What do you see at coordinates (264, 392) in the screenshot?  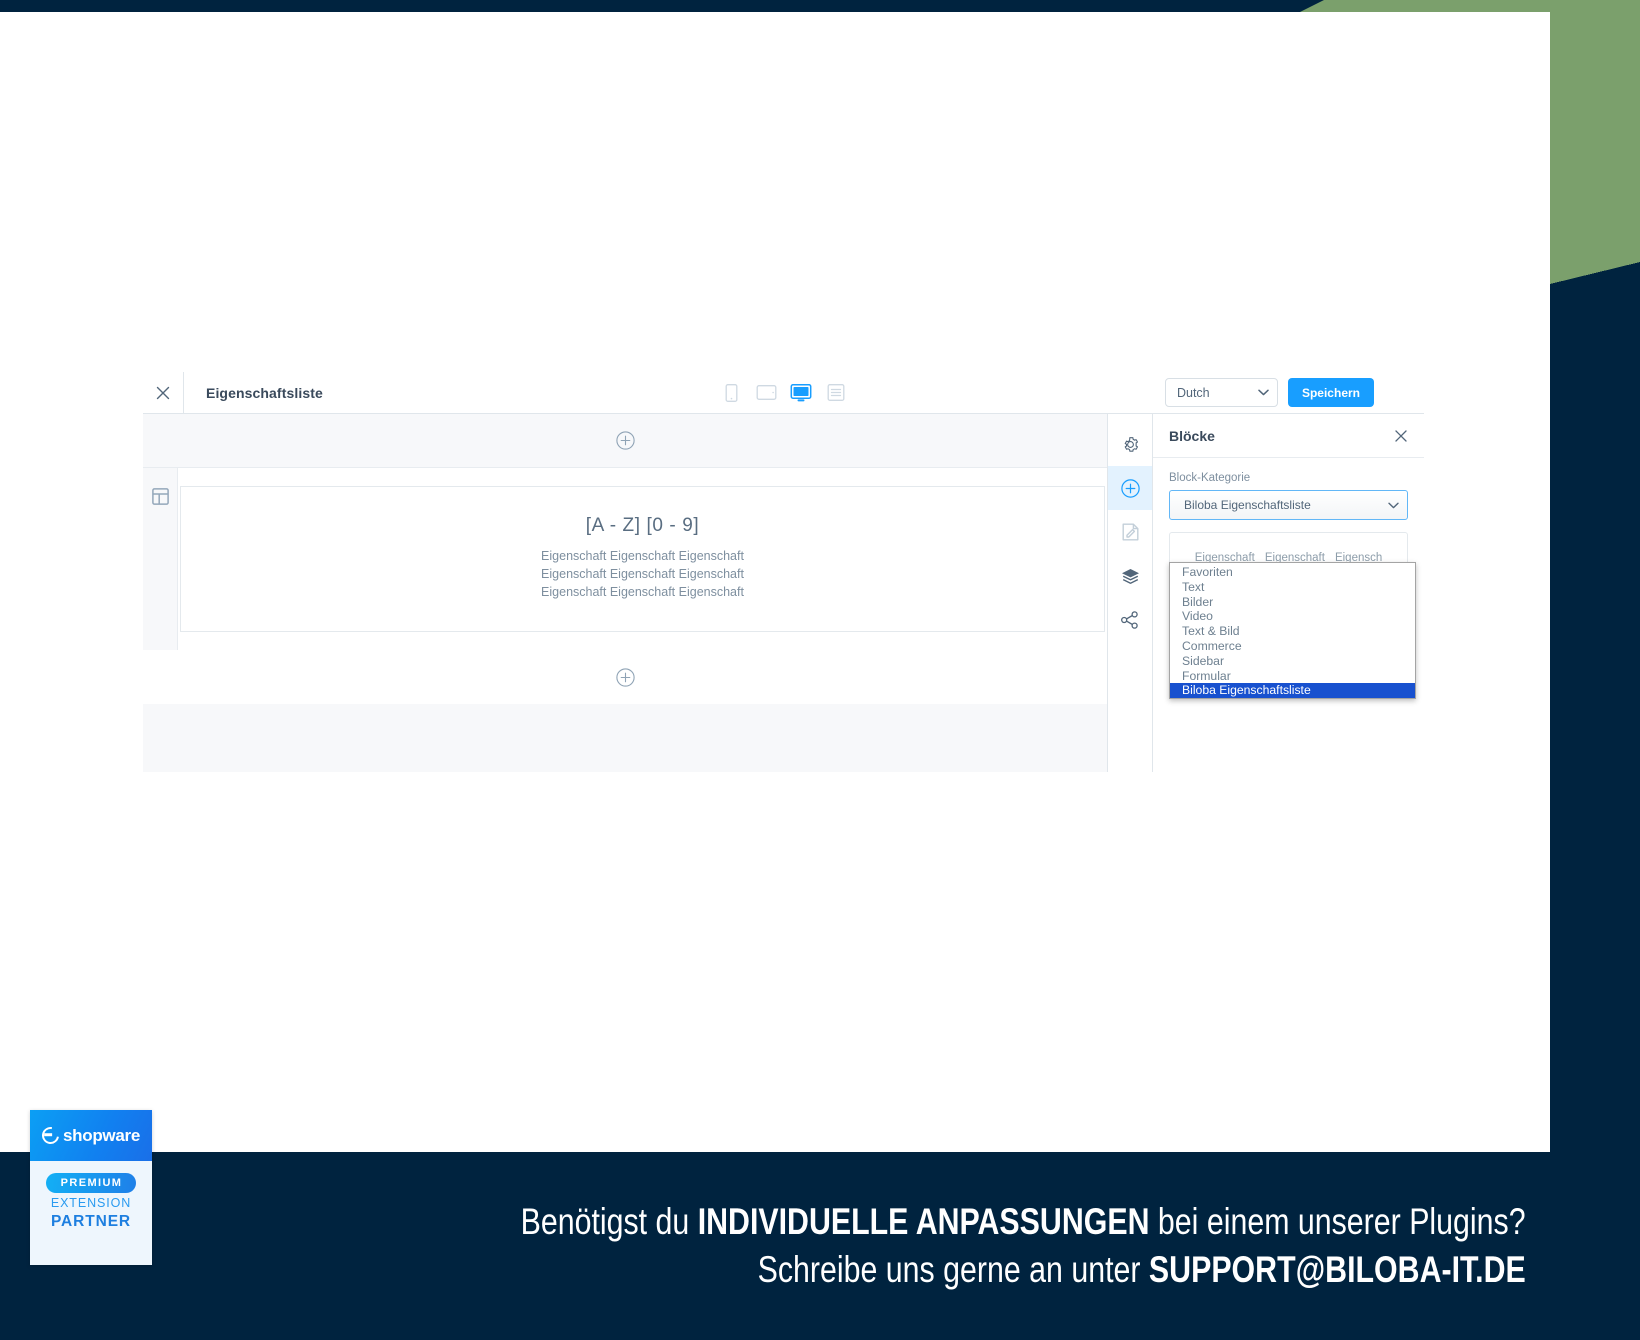 I see `page-title: Eigenschaftsliste` at bounding box center [264, 392].